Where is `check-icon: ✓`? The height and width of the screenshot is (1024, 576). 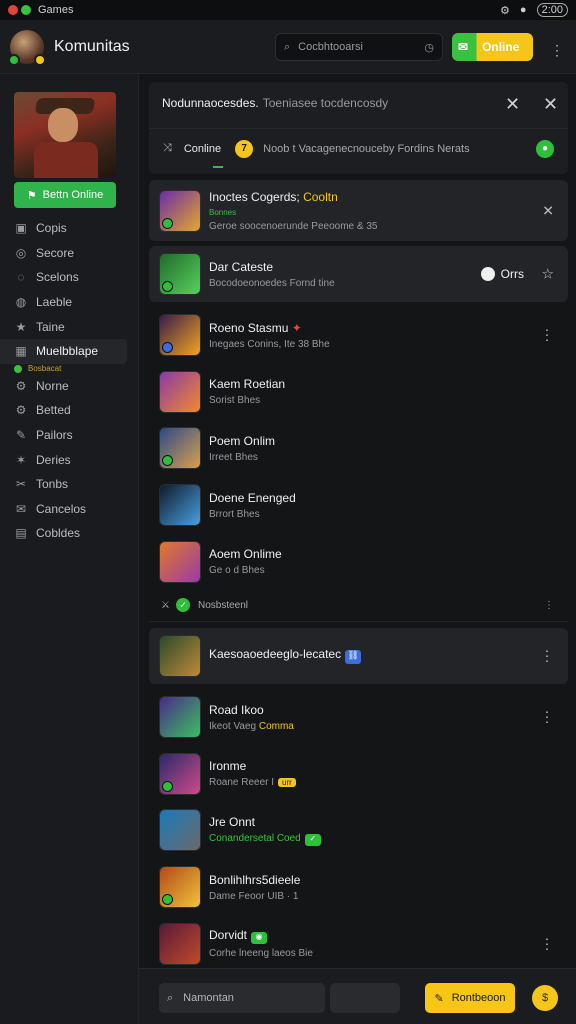 check-icon: ✓ is located at coordinates (182, 605).